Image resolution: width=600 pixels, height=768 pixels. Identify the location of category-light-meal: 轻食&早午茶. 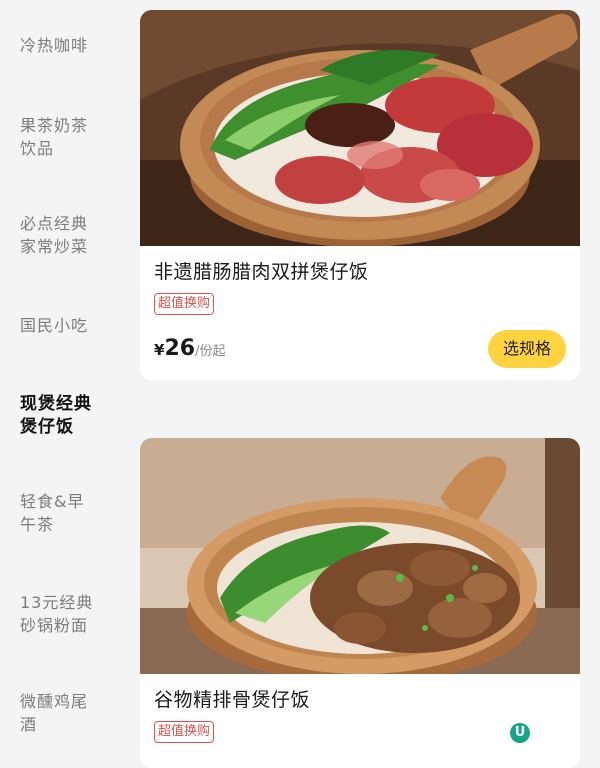
(60, 513).